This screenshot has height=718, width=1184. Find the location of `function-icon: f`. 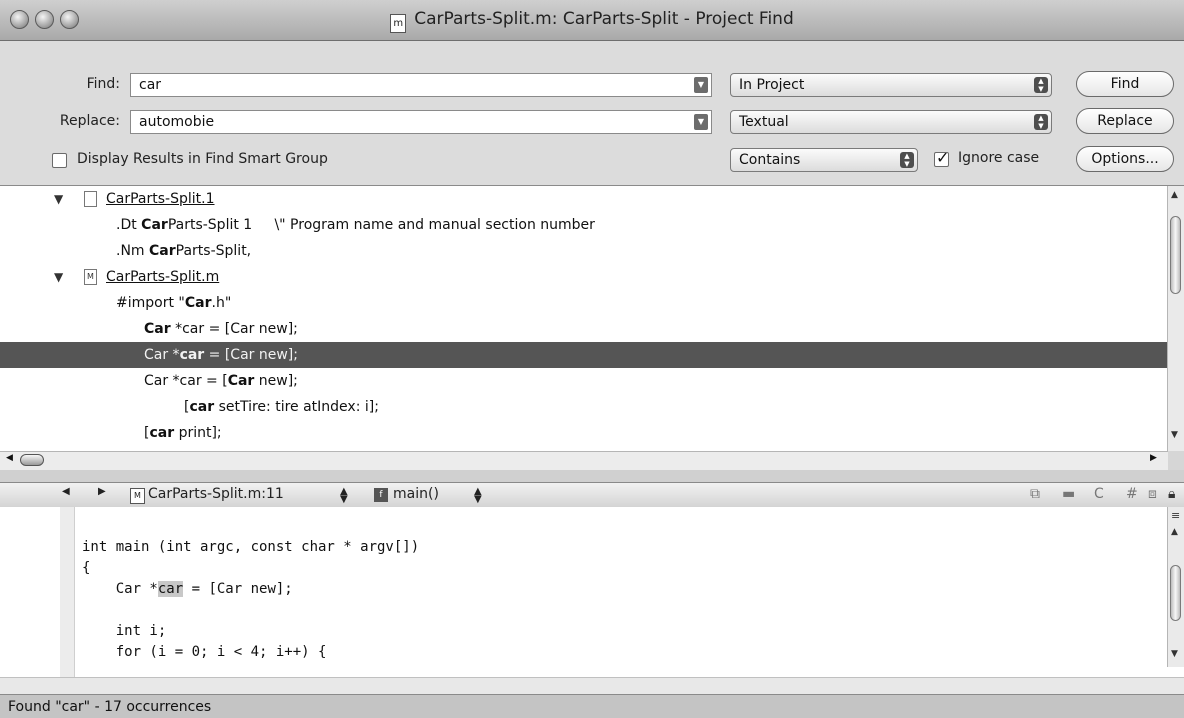

function-icon: f is located at coordinates (381, 495).